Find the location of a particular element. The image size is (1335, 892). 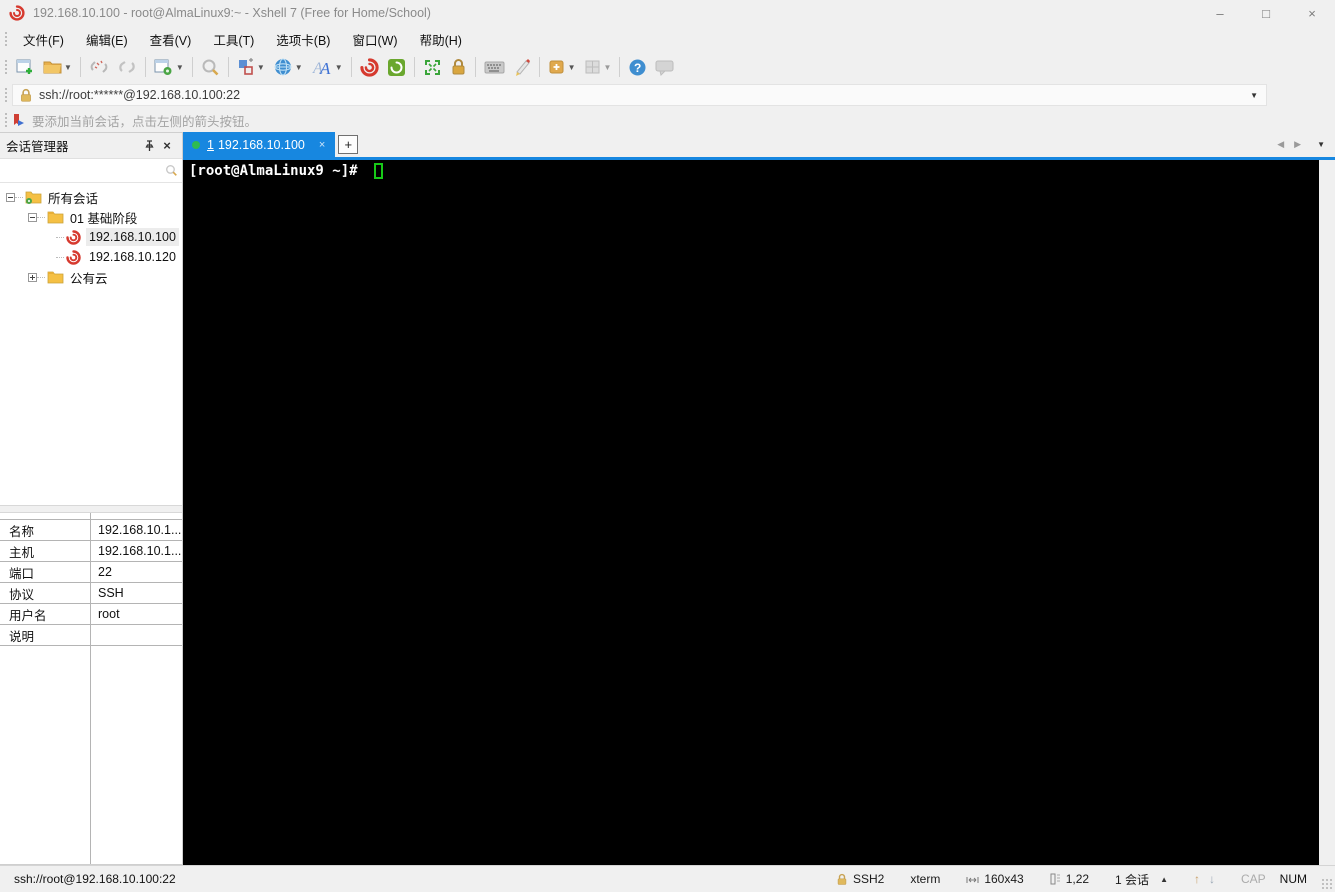

panel-splitter is located at coordinates (91, 509).